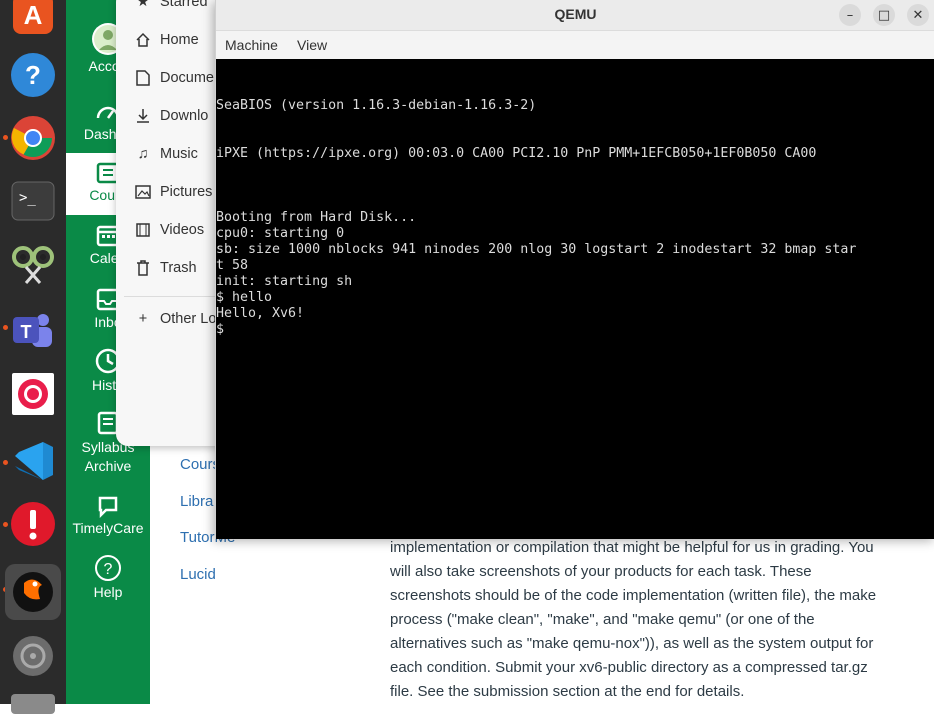  Describe the element at coordinates (143, 40) in the screenshot. I see `home-icon` at that location.